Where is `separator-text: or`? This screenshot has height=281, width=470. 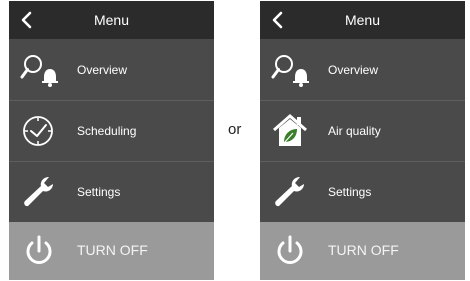
separator-text: or is located at coordinates (235, 129).